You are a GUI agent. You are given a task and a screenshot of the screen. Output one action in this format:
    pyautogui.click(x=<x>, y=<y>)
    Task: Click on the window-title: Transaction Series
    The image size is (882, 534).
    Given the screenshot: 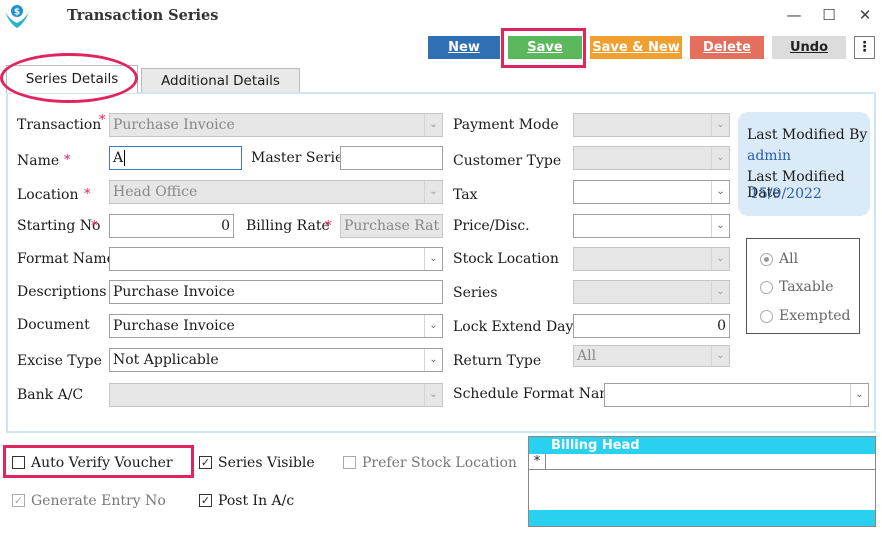 What is the action you would take?
    pyautogui.click(x=143, y=15)
    